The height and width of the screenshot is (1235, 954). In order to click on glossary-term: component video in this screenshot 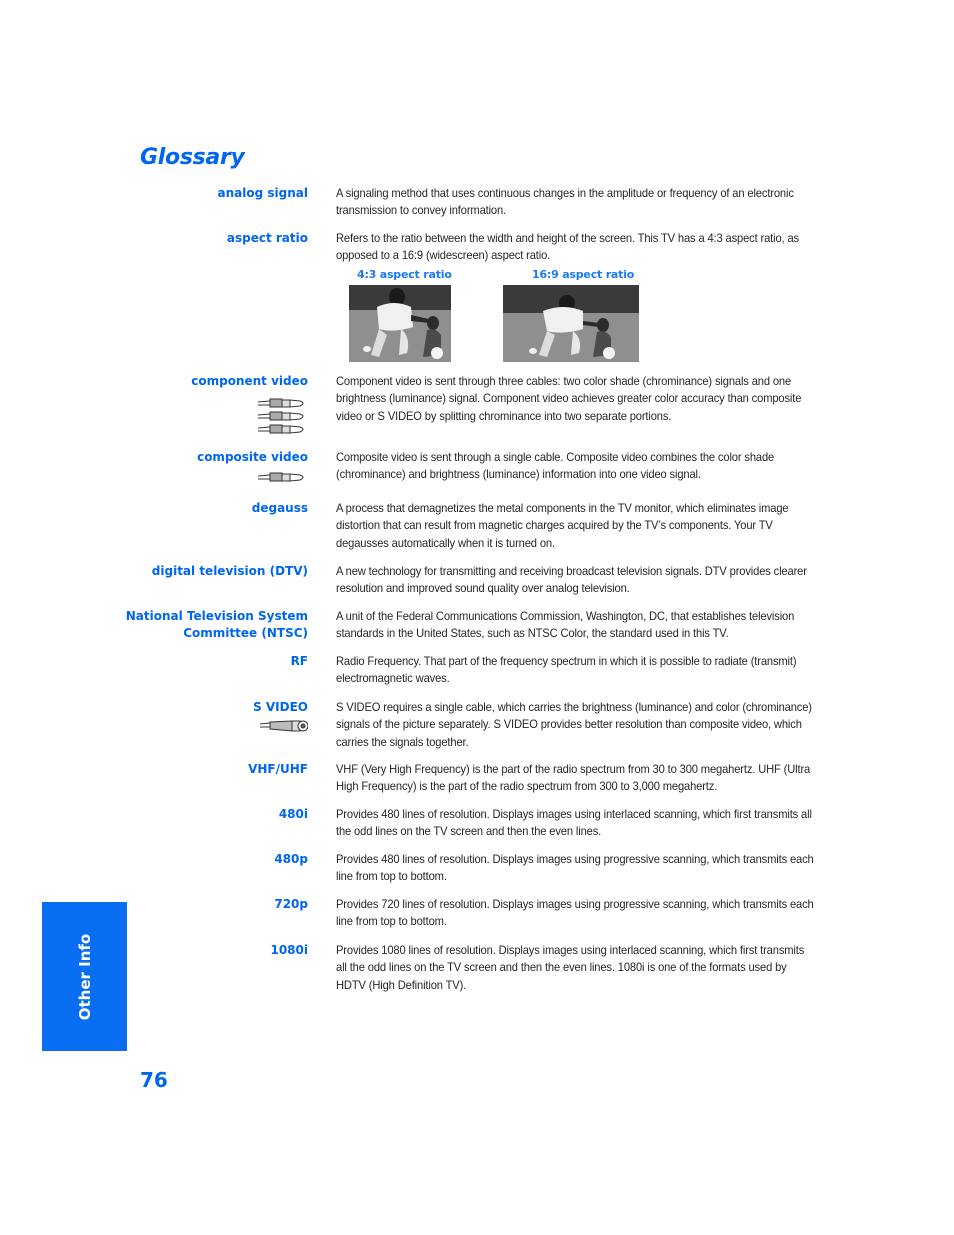, I will do `click(249, 381)`.